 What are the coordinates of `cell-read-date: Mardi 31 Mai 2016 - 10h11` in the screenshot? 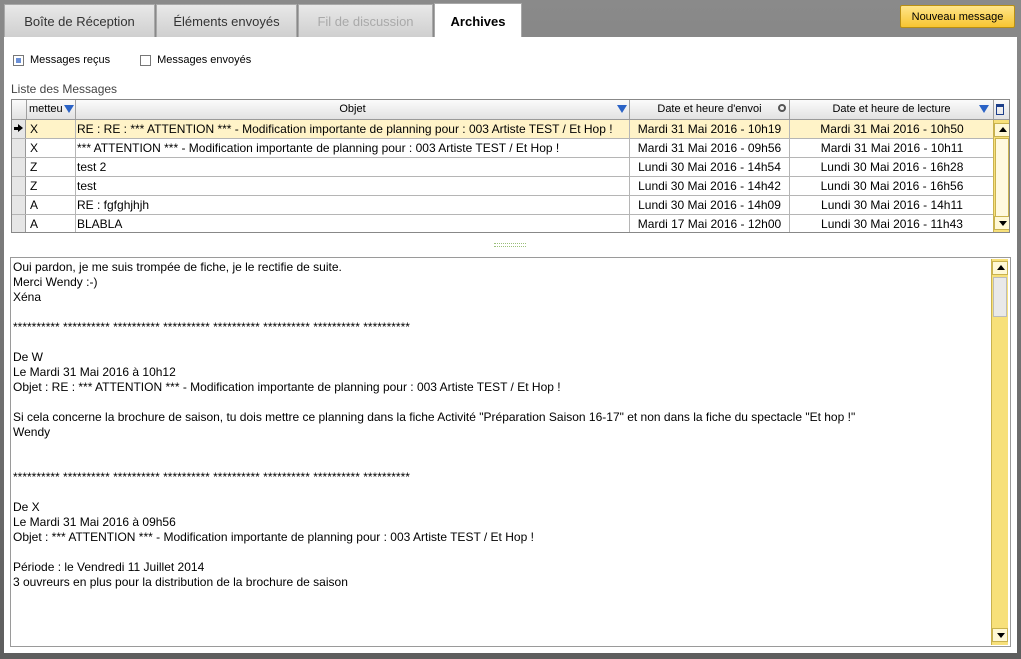 It's located at (892, 148).